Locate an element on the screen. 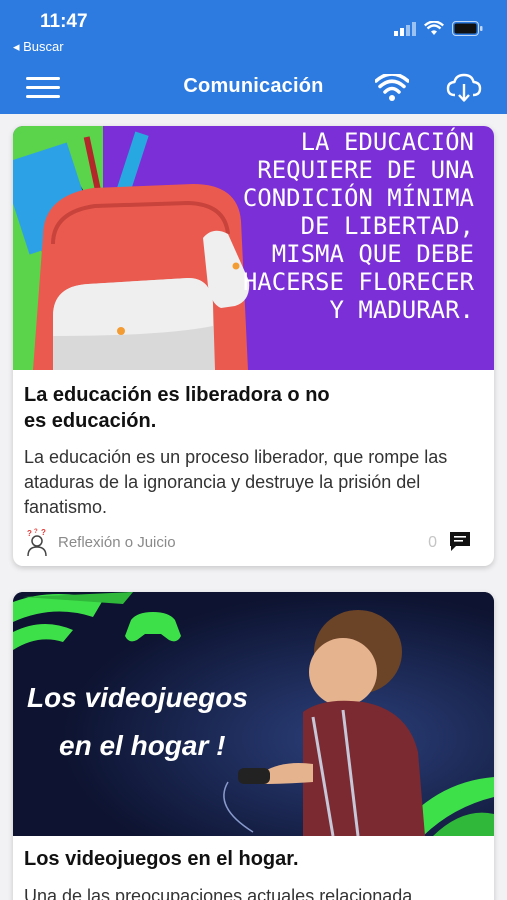  post-title: Los videojuegos en el hogar. is located at coordinates (249, 859).